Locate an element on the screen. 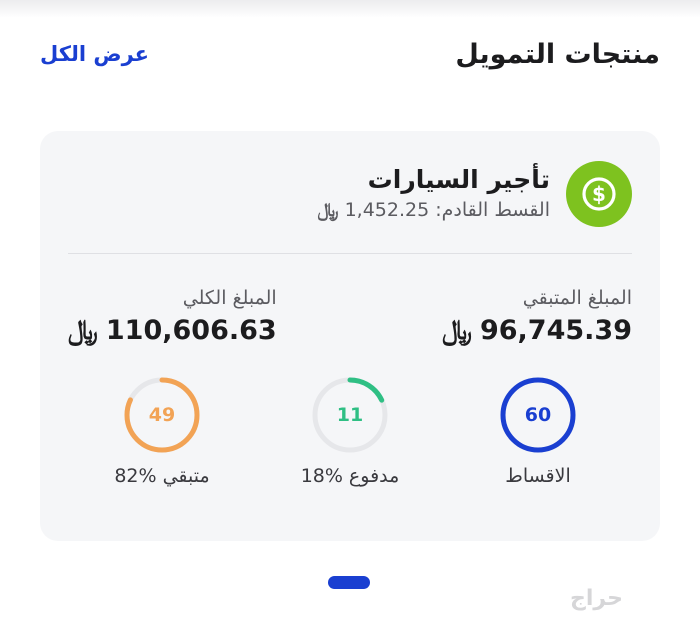 This screenshot has height=618, width=700. remaining-amount: المبلغ المتبقي ﷼ 96,745.39 is located at coordinates (537, 316).